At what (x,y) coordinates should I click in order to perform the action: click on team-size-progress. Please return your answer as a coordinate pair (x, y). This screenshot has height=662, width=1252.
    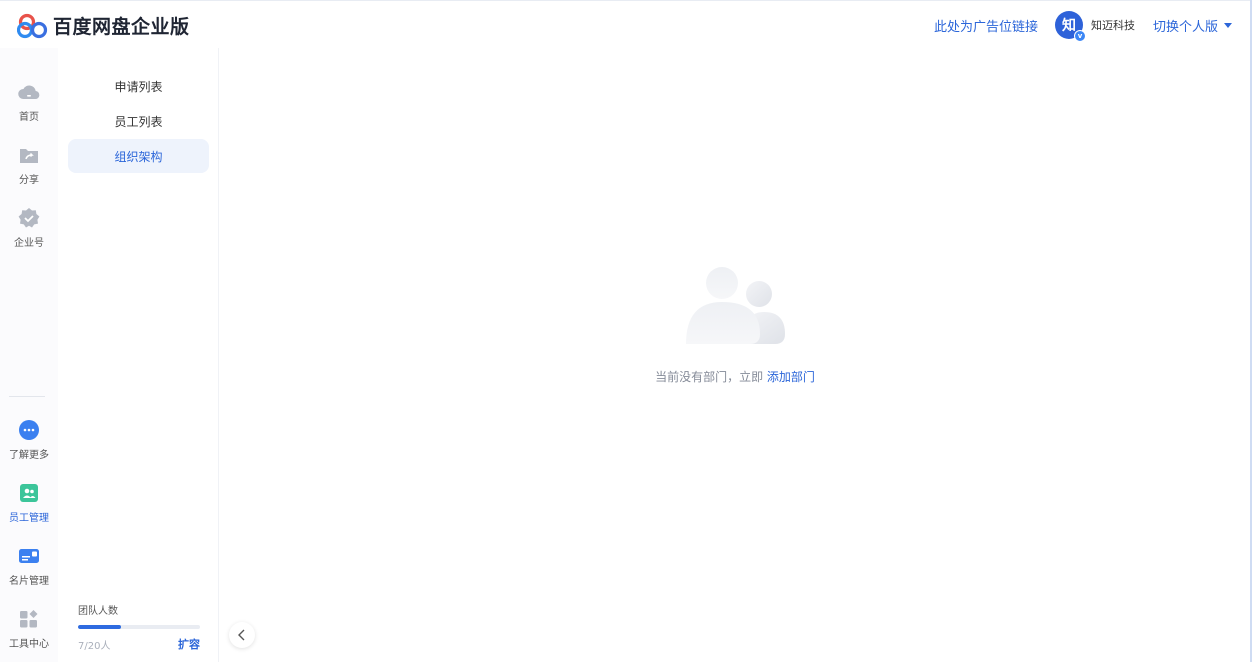
    Looking at the image, I should click on (139, 627).